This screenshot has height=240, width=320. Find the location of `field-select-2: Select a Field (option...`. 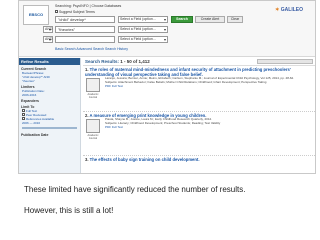

field-select-2: Select a Field (option... is located at coordinates (143, 29).